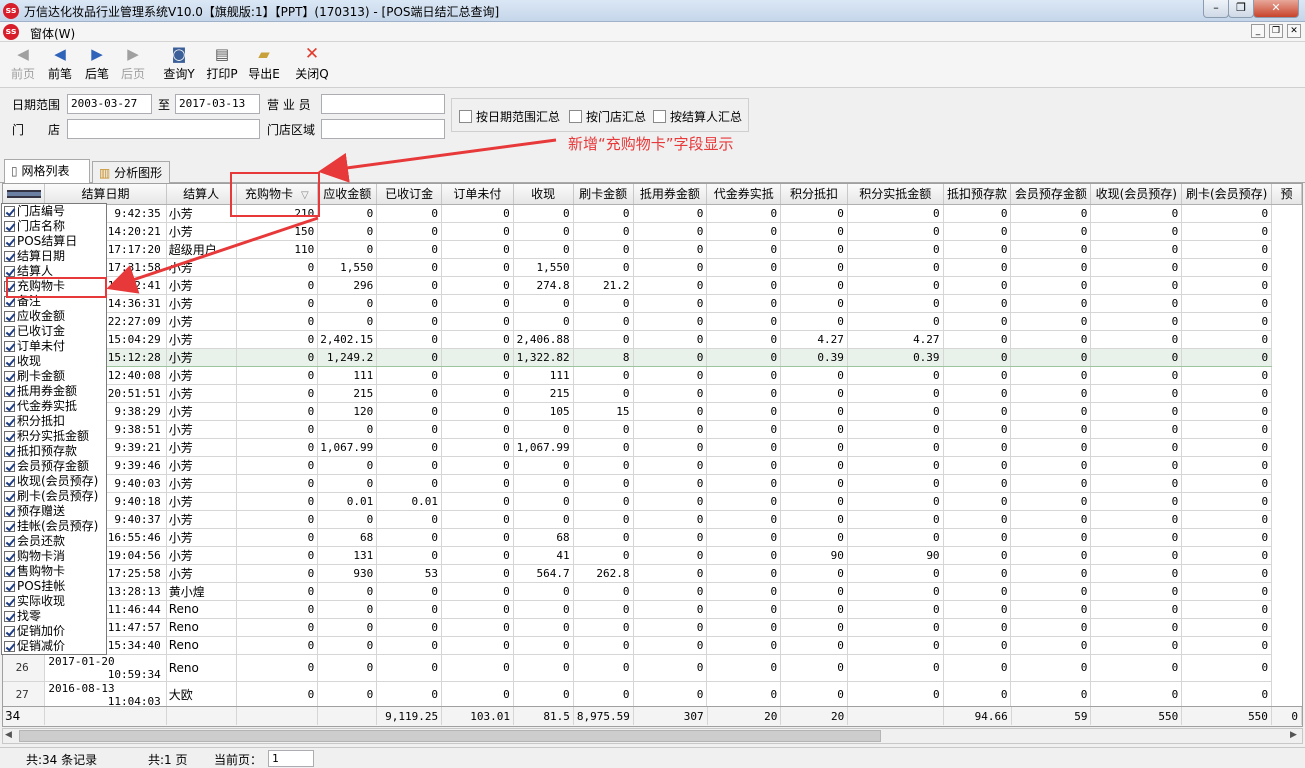 The width and height of the screenshot is (1305, 768). Describe the element at coordinates (652, 447) in the screenshot. I see `table-row: 149:39:21小芳01,067.99001,067.99000000000` at that location.